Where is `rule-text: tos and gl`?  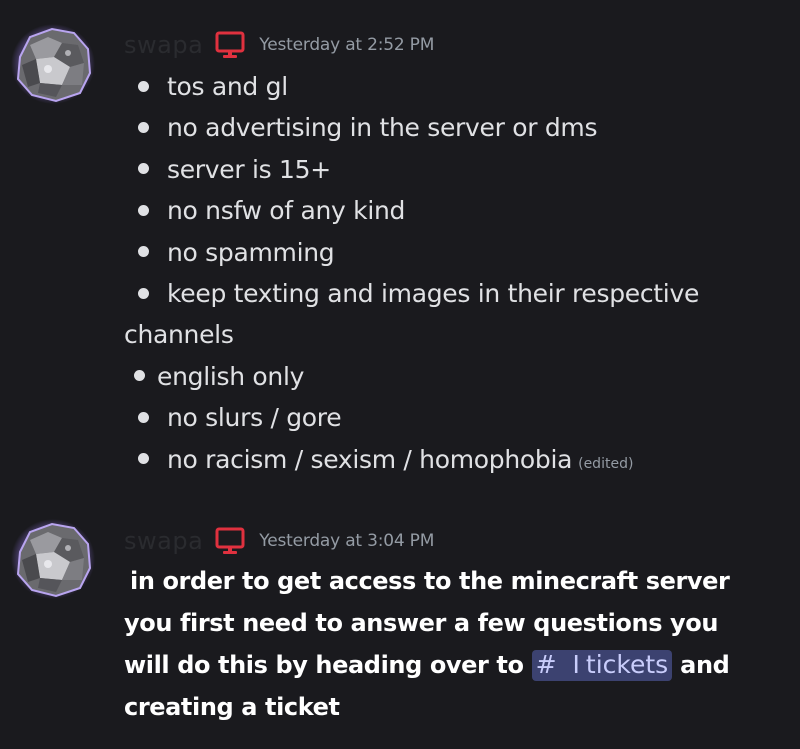
rule-text: tos and gl is located at coordinates (227, 86).